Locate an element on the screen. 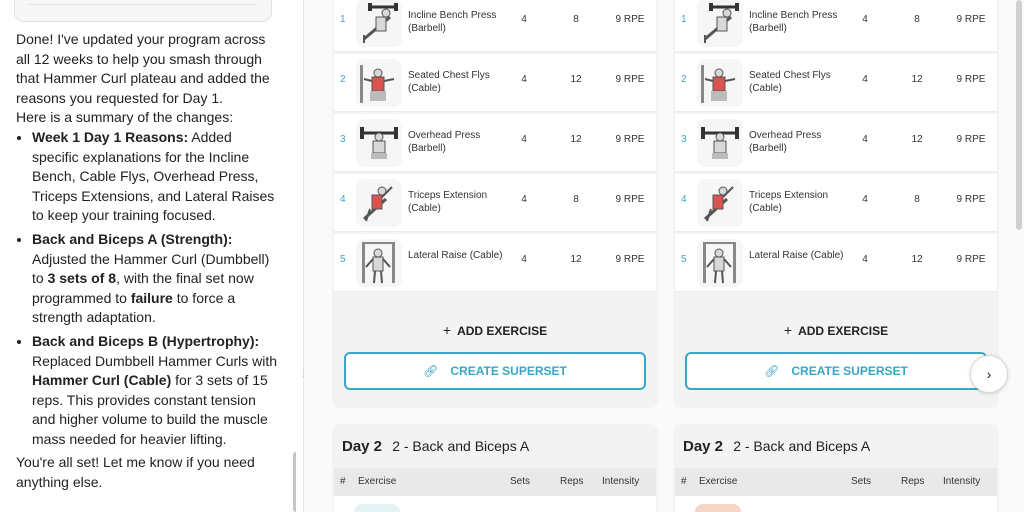 This screenshot has width=1024, height=512. link-icon: 🔗︎ is located at coordinates (772, 371).